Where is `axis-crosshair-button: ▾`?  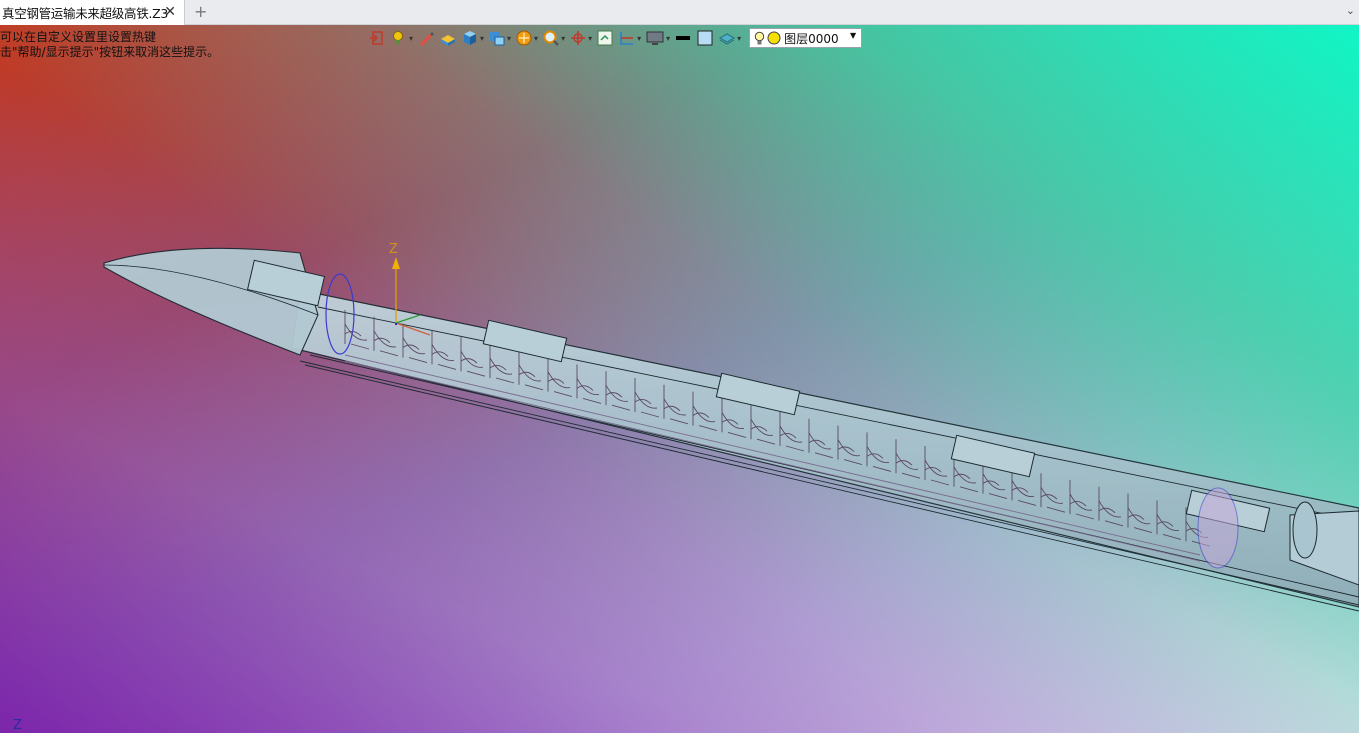 axis-crosshair-button: ▾ is located at coordinates (580, 38).